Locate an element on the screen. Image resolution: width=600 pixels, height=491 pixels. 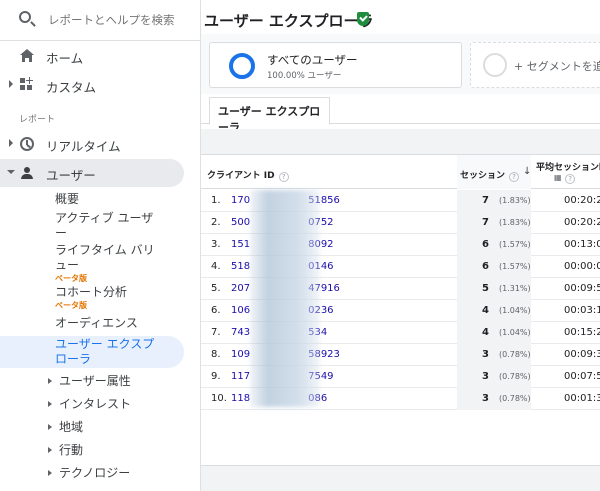
search-bar: レポートとヘルプを検索 is located at coordinates (100, 20).